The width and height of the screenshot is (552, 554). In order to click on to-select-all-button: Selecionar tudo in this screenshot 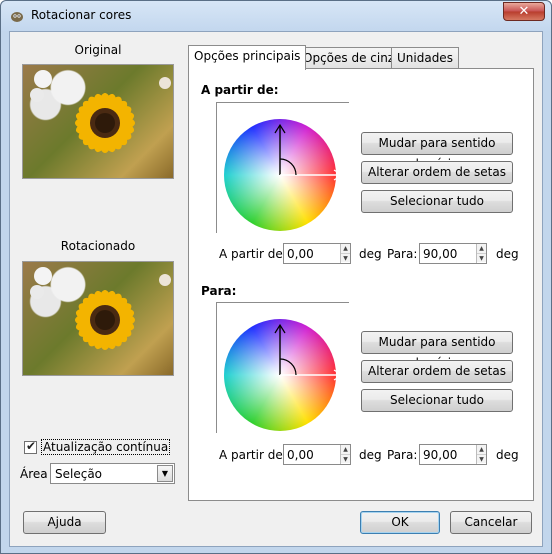, I will do `click(437, 400)`.